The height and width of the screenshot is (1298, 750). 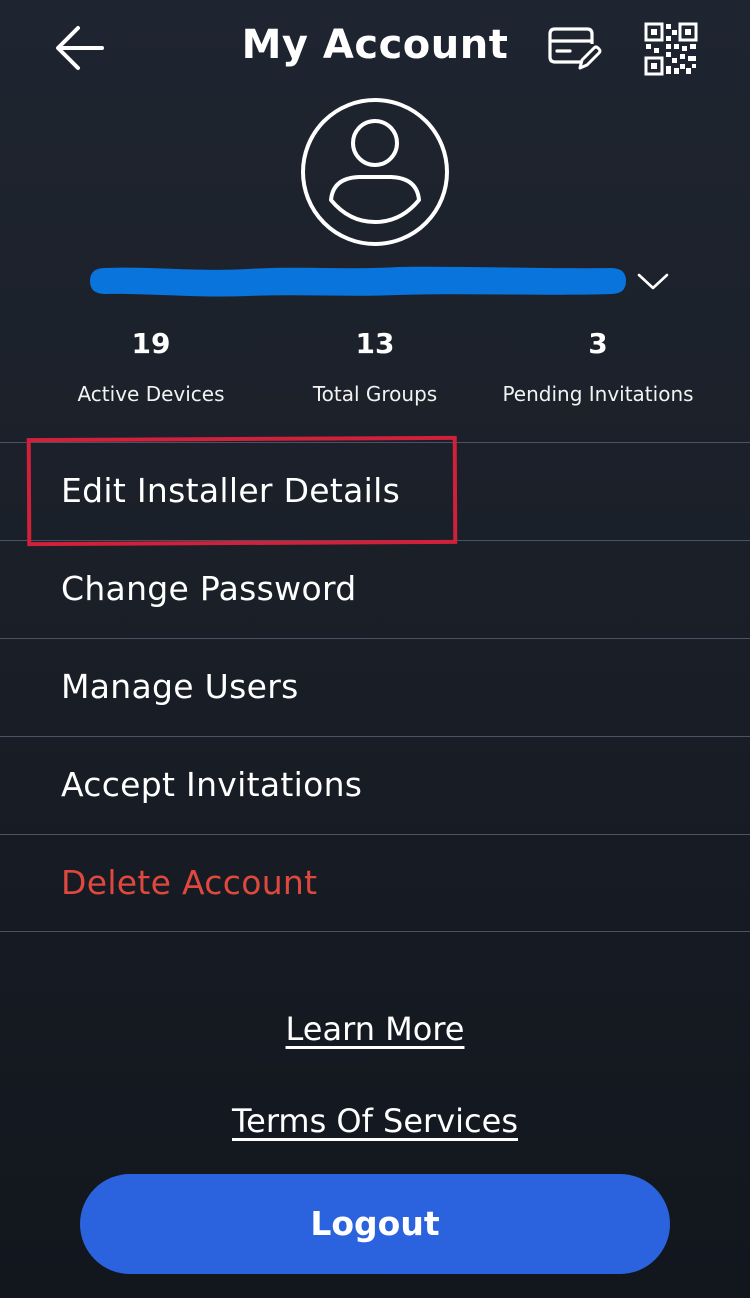 What do you see at coordinates (598, 364) in the screenshot?
I see `stat-pending-invitations: 3 Pending Invitations` at bounding box center [598, 364].